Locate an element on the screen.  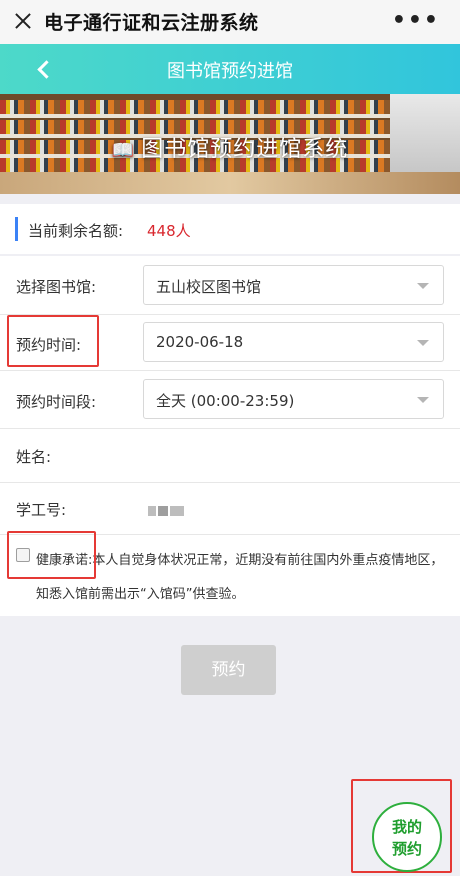
book-icon: 📖 is located at coordinates (123, 150).